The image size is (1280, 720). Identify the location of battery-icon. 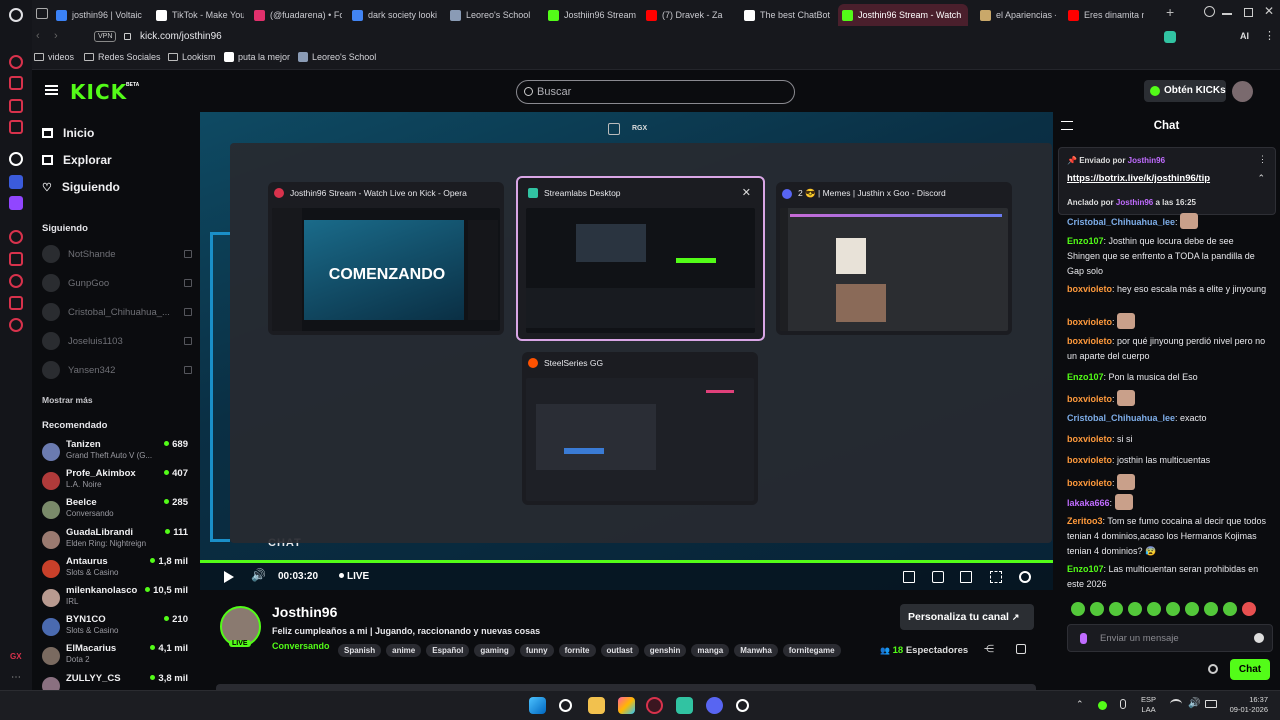
(1211, 704).